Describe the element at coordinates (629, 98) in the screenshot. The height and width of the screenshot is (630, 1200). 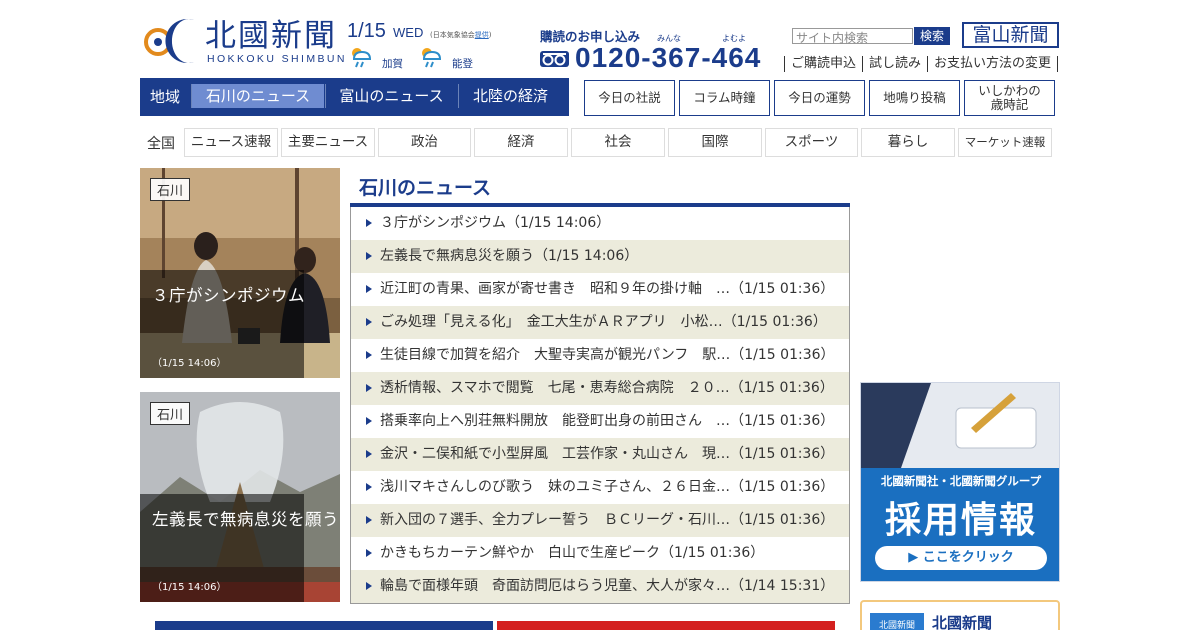
I see `editorial-button: 今日の社説` at that location.